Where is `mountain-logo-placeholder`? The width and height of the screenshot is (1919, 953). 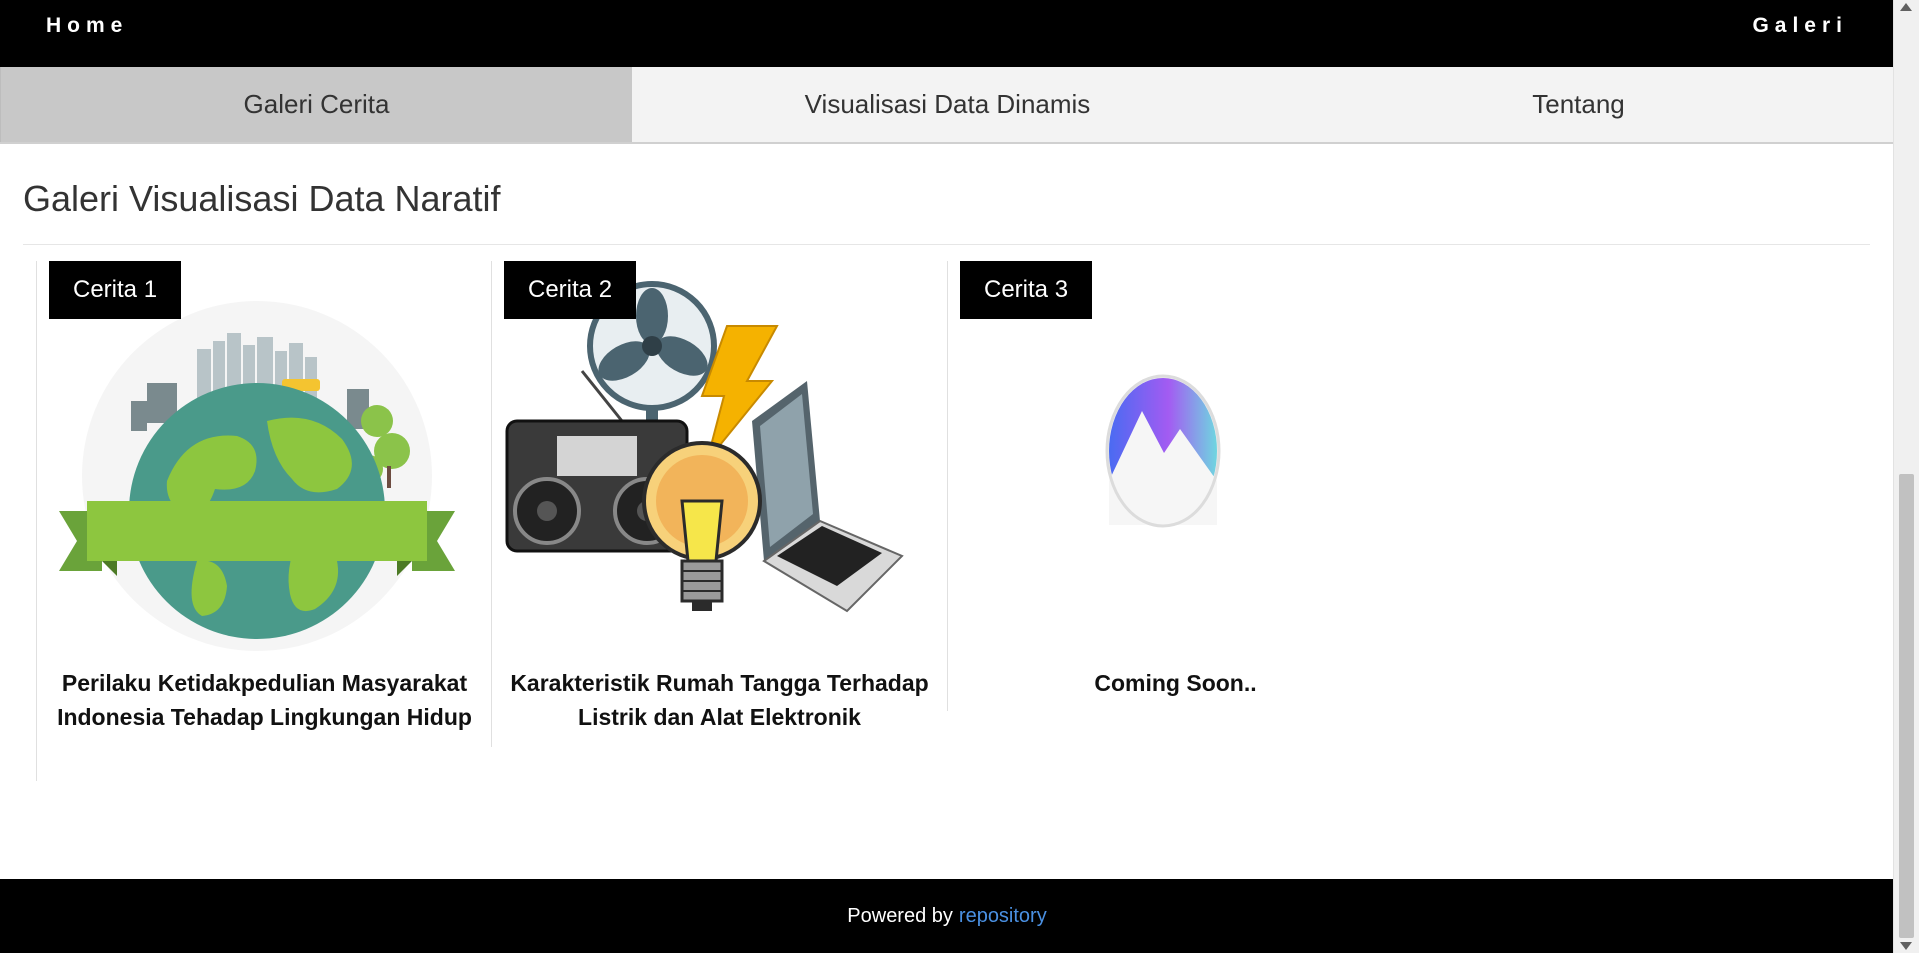
mountain-logo-placeholder is located at coordinates (1168, 471).